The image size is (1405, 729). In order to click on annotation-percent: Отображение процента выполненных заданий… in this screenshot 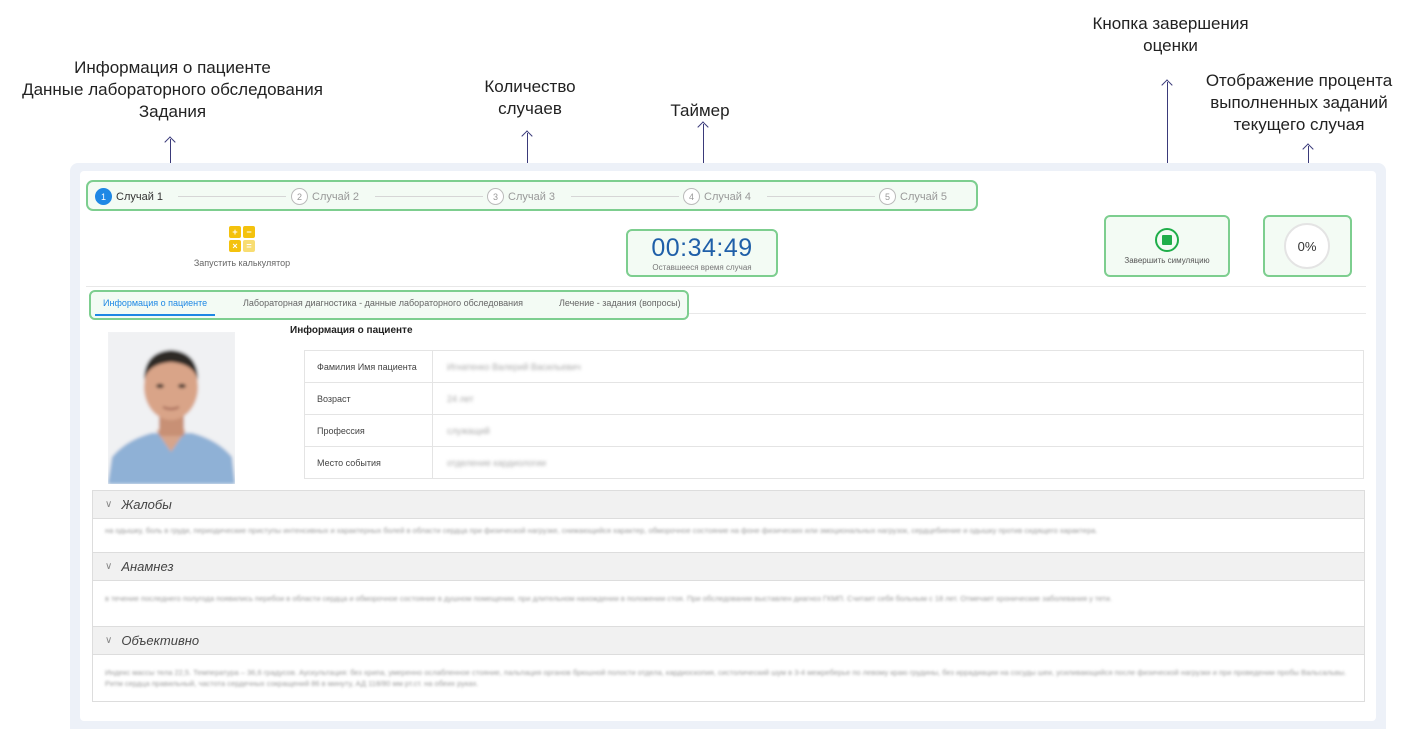, I will do `click(1299, 103)`.